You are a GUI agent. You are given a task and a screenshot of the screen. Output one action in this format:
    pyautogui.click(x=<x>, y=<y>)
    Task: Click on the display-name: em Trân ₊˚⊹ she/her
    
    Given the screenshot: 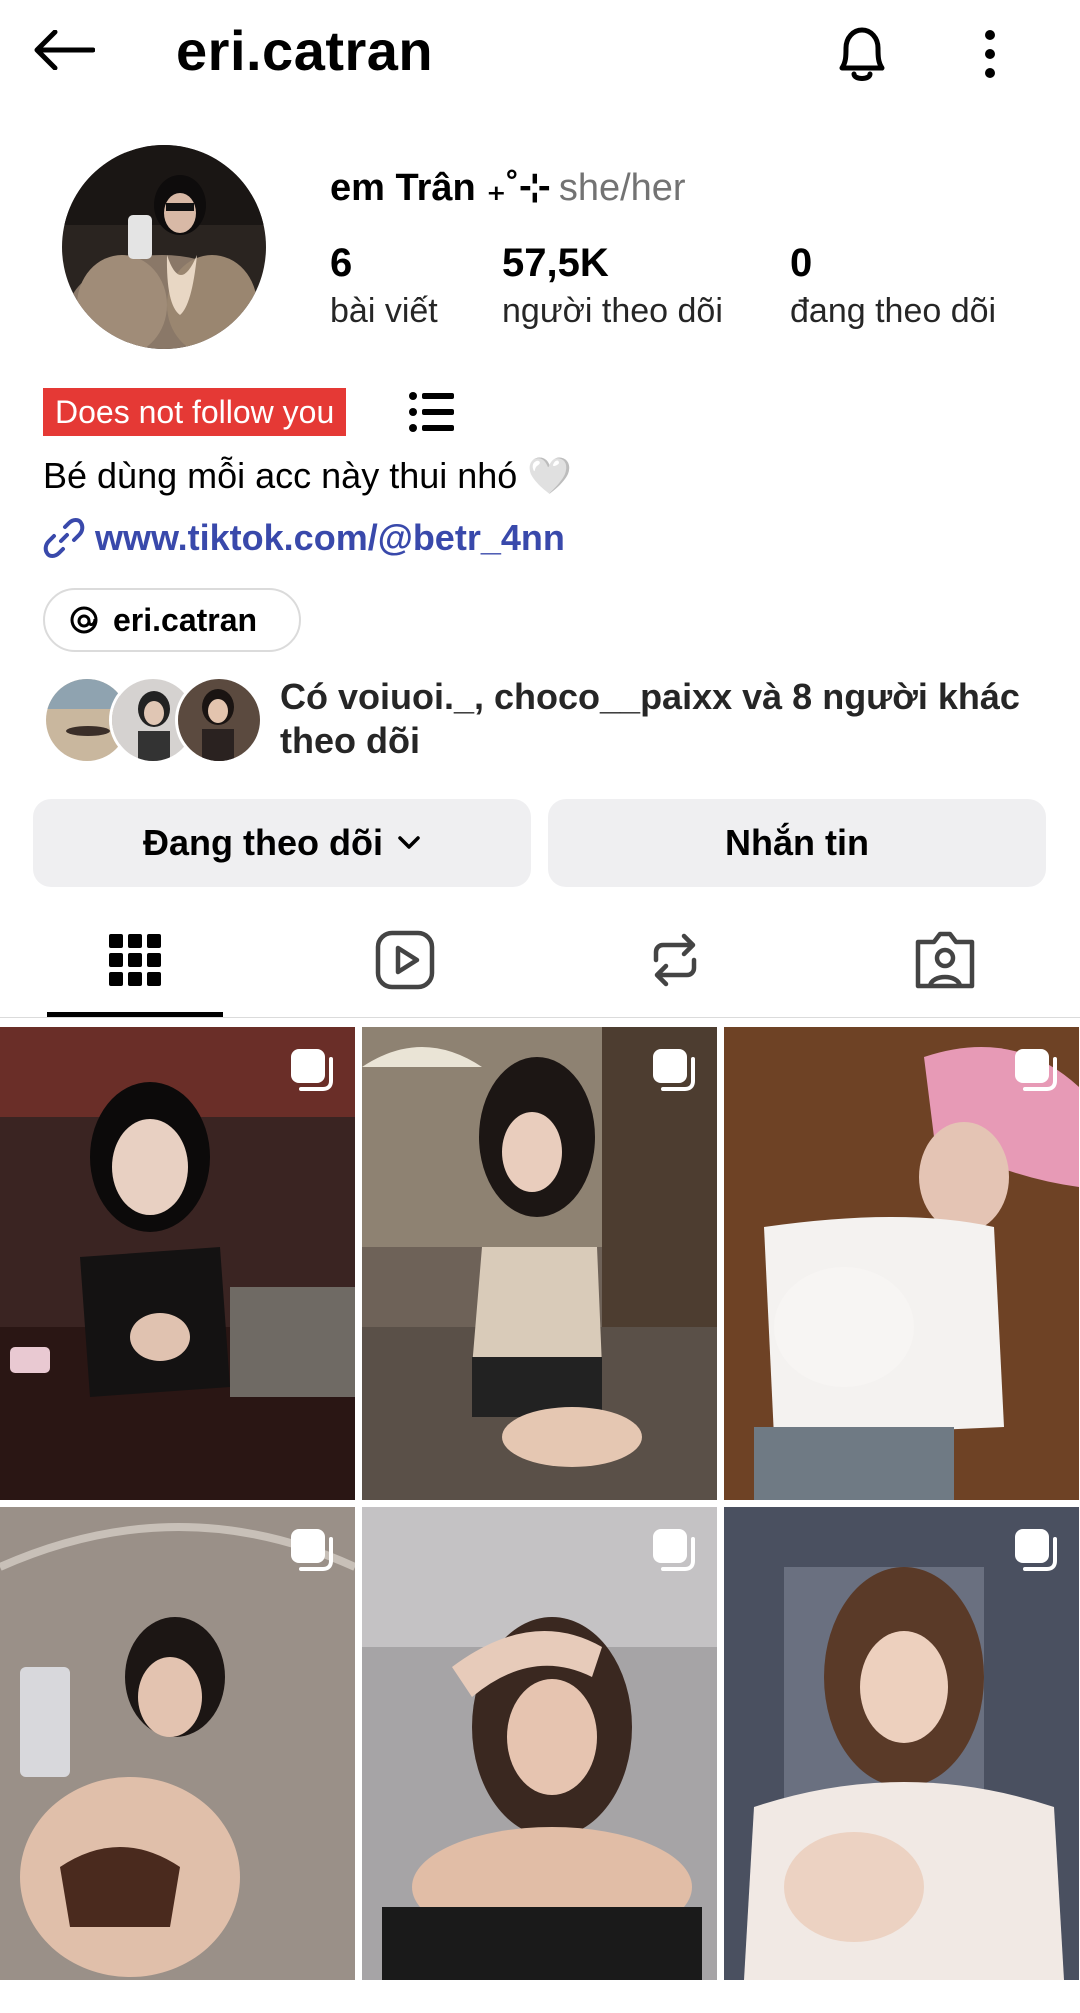 What is the action you would take?
    pyautogui.click(x=508, y=187)
    